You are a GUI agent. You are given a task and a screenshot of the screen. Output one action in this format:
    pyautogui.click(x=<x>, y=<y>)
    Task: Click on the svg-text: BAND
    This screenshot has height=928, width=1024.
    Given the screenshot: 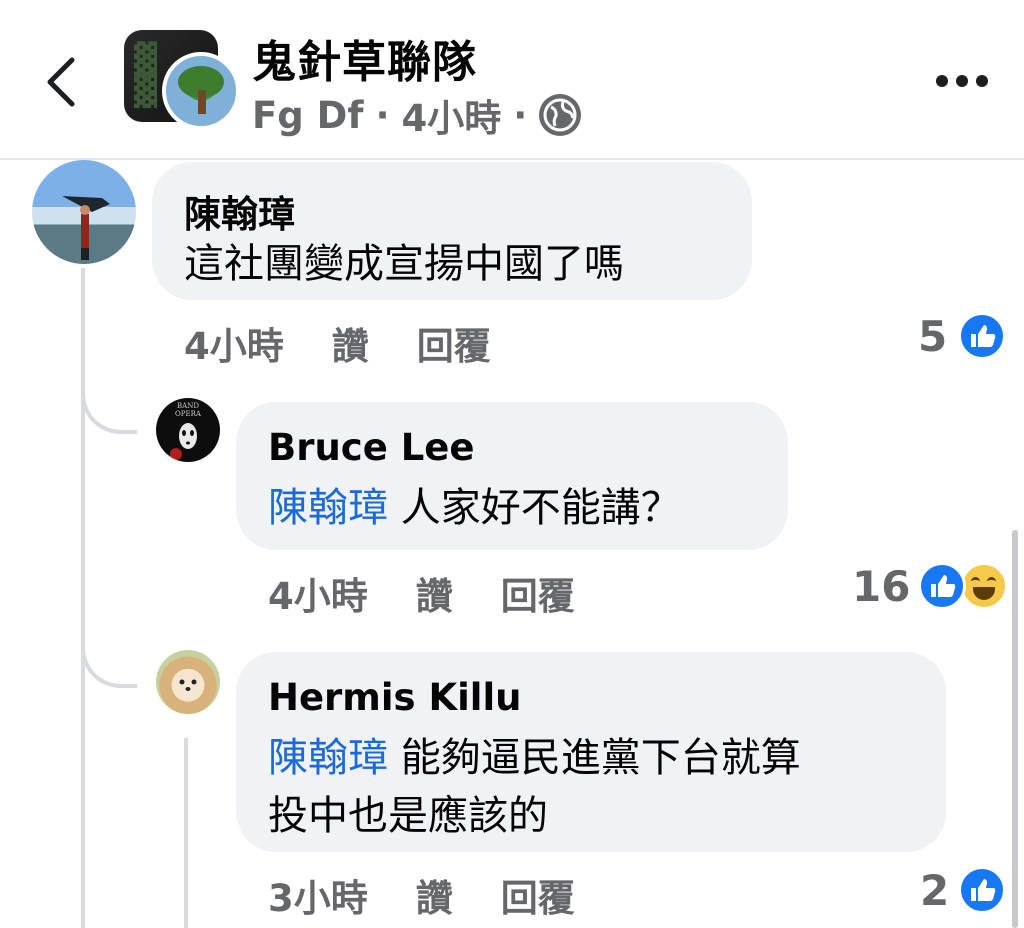 What is the action you would take?
    pyautogui.click(x=188, y=406)
    